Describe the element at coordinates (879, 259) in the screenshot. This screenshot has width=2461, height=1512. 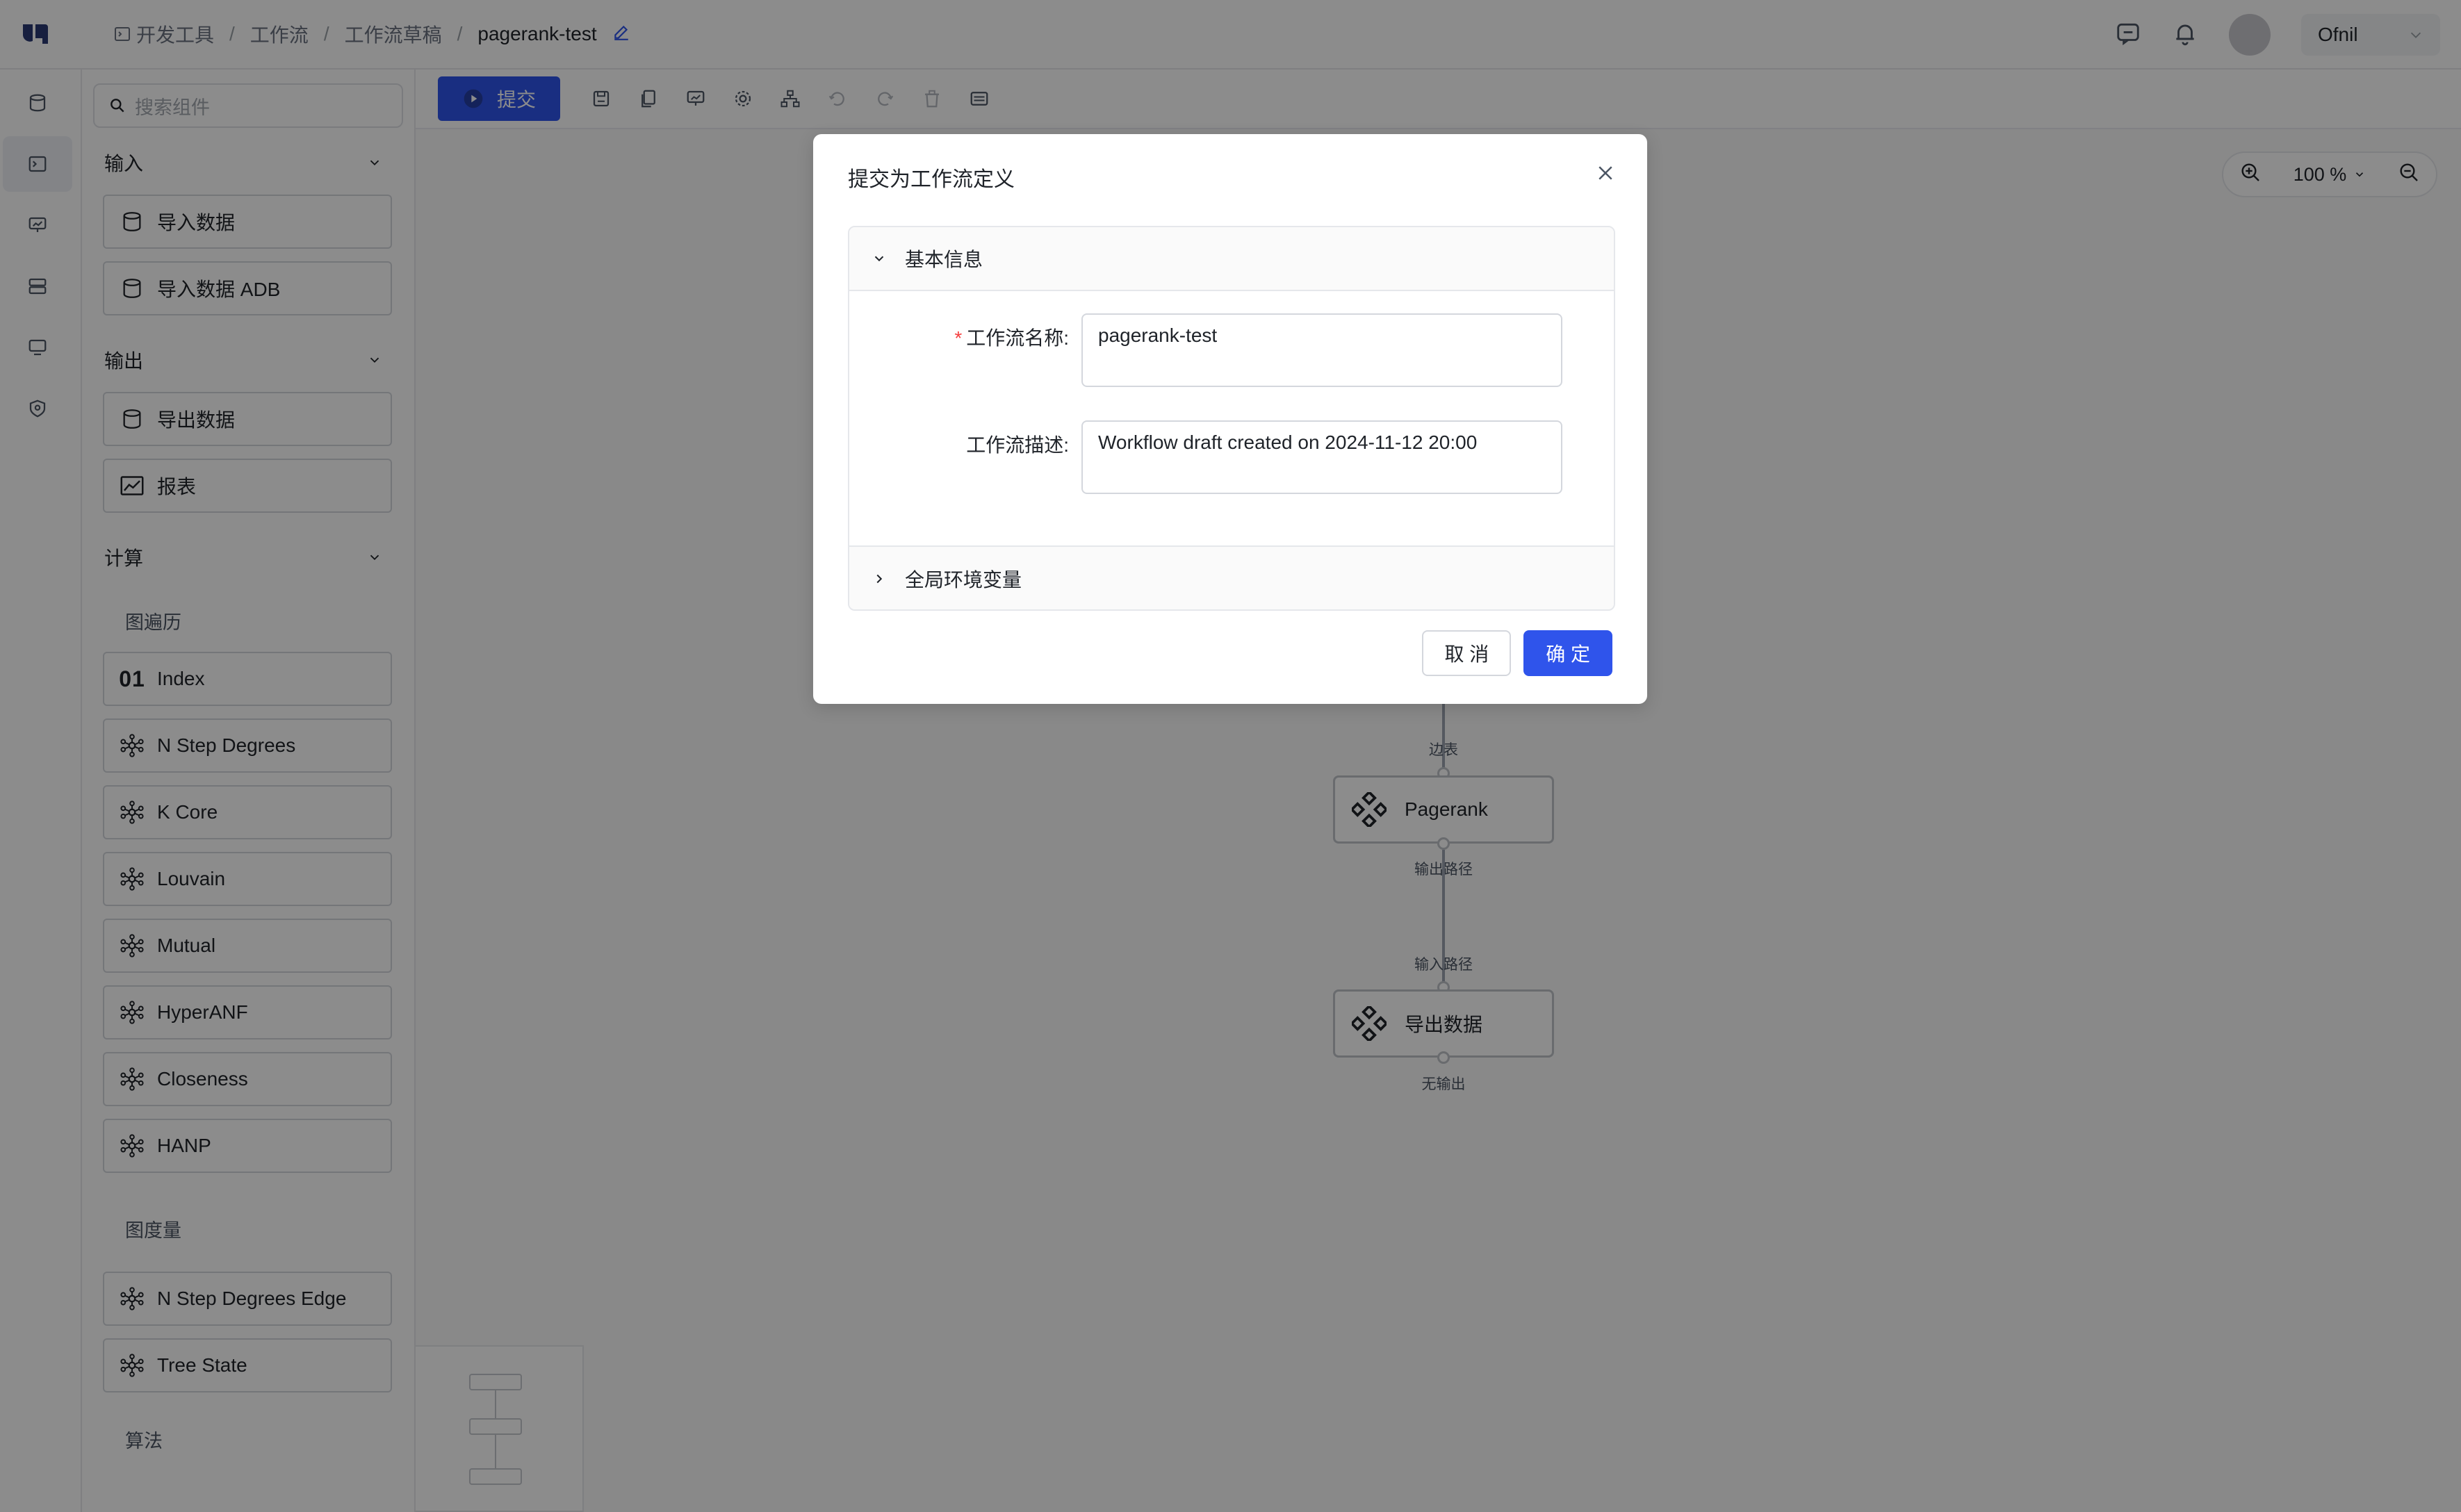
I see `chevron-down-icon` at that location.